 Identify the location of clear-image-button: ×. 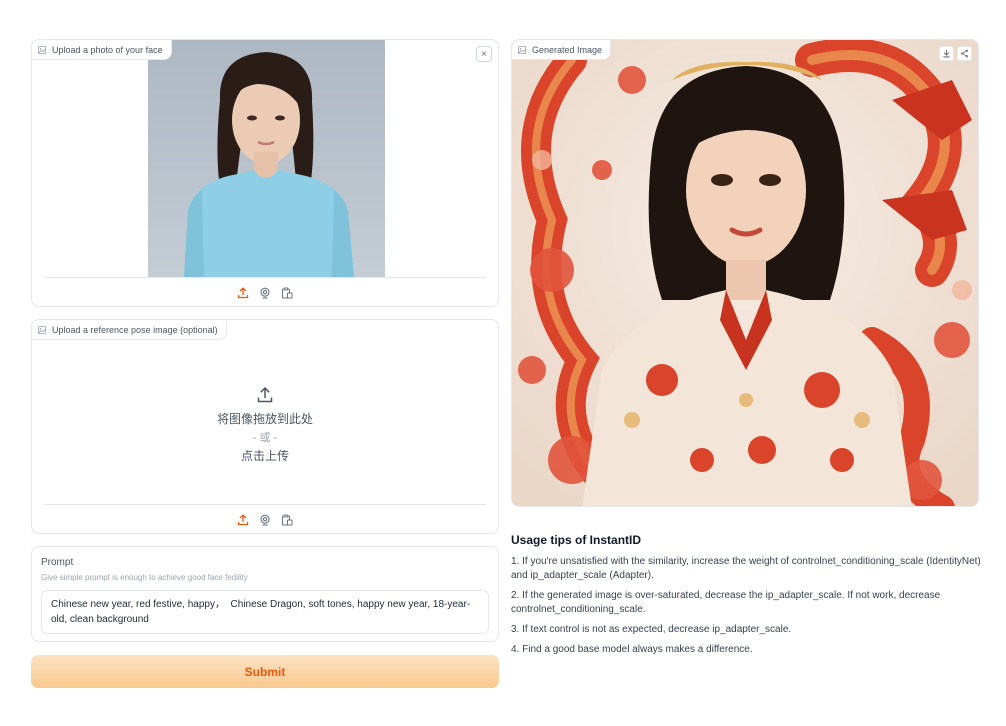
(484, 54).